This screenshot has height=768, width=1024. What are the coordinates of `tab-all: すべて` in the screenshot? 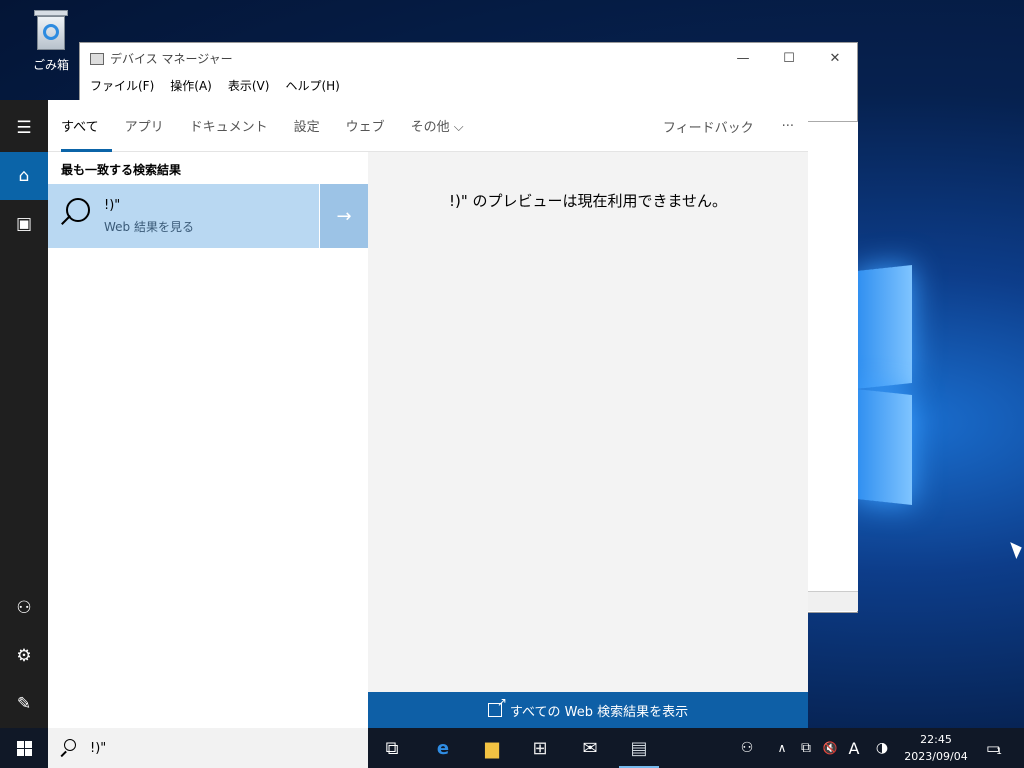 It's located at (80, 126).